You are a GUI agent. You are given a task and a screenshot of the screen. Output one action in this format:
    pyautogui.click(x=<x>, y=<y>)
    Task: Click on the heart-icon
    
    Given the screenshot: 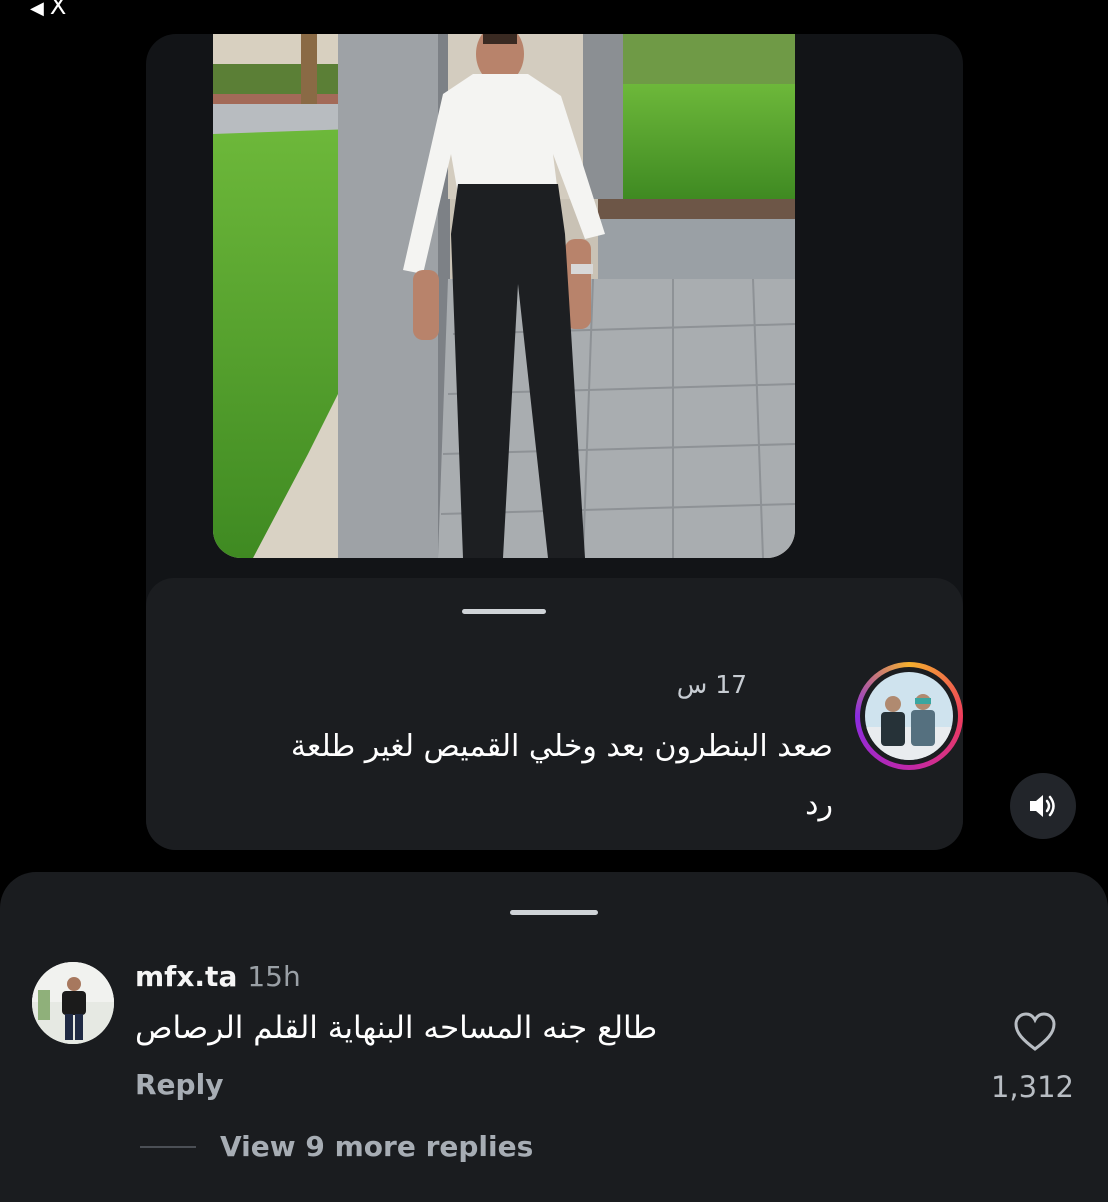 What is the action you would take?
    pyautogui.click(x=1035, y=1031)
    